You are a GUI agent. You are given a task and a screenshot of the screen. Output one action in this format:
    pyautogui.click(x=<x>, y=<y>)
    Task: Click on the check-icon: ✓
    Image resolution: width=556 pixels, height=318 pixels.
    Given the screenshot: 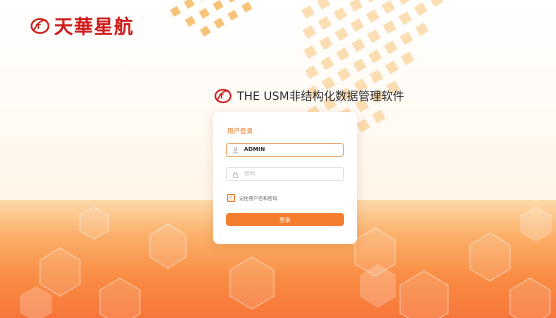 What is the action you would take?
    pyautogui.click(x=231, y=197)
    